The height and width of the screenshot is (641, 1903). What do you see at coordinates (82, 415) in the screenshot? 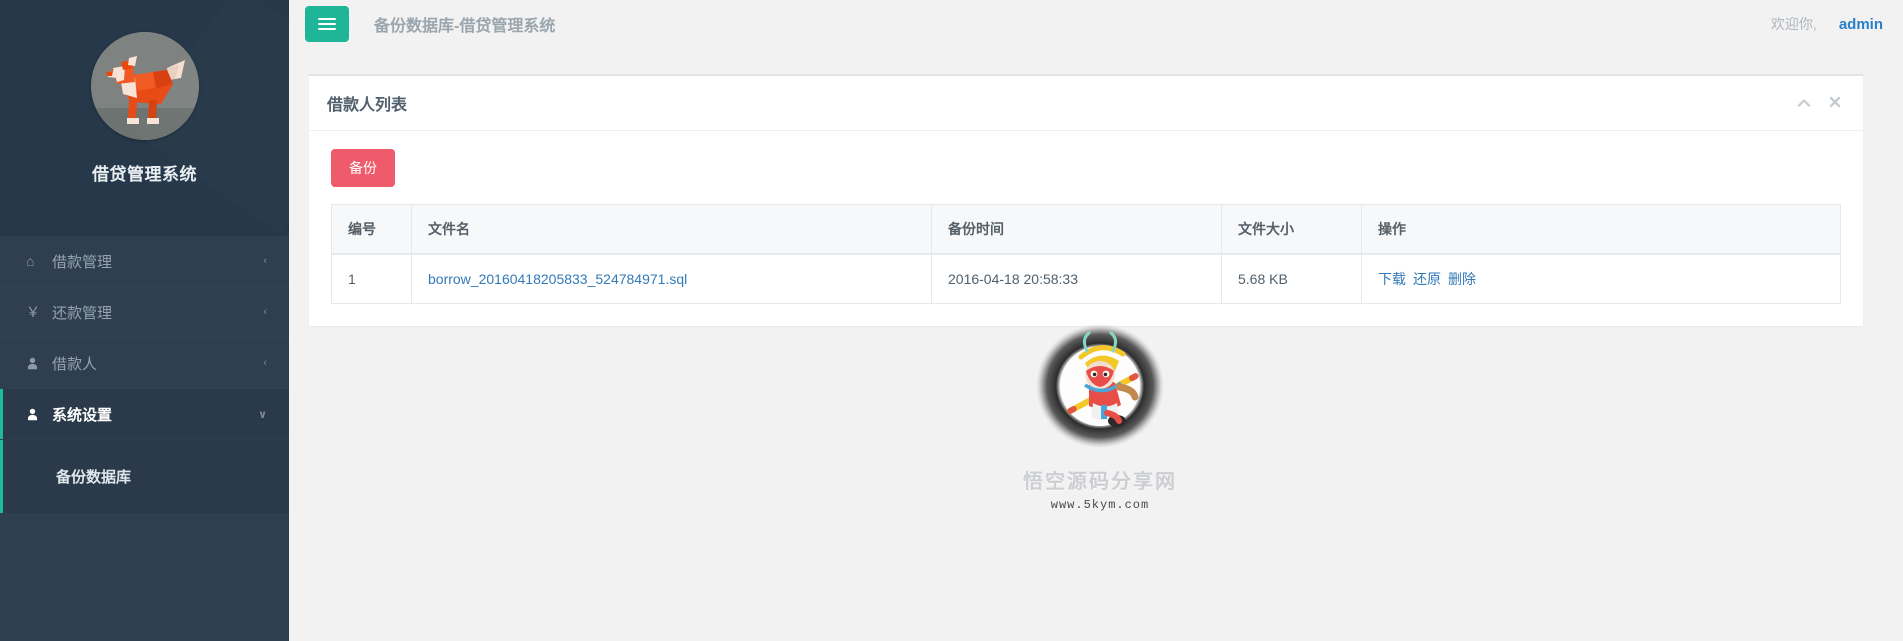
I see `sidebar-item-label: 系统设置` at bounding box center [82, 415].